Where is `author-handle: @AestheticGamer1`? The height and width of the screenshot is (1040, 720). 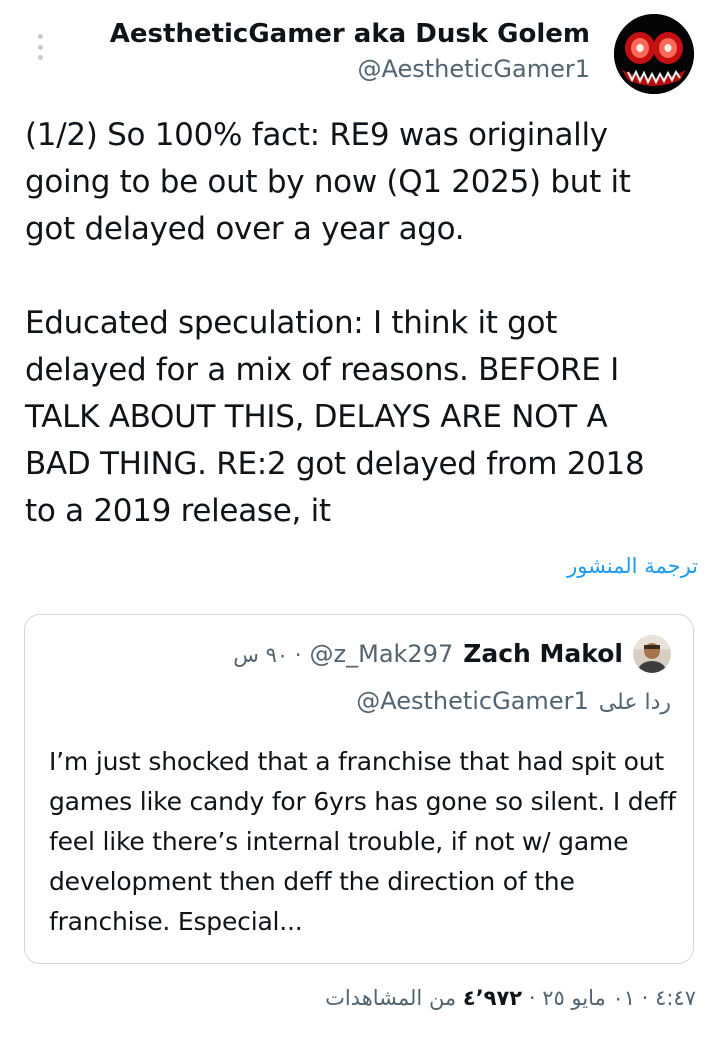
author-handle: @AestheticGamer1 is located at coordinates (350, 69).